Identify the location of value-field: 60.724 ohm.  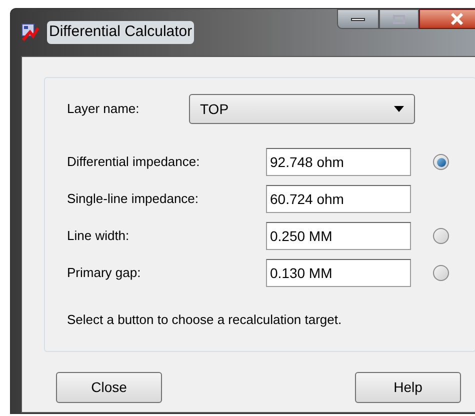
(338, 199).